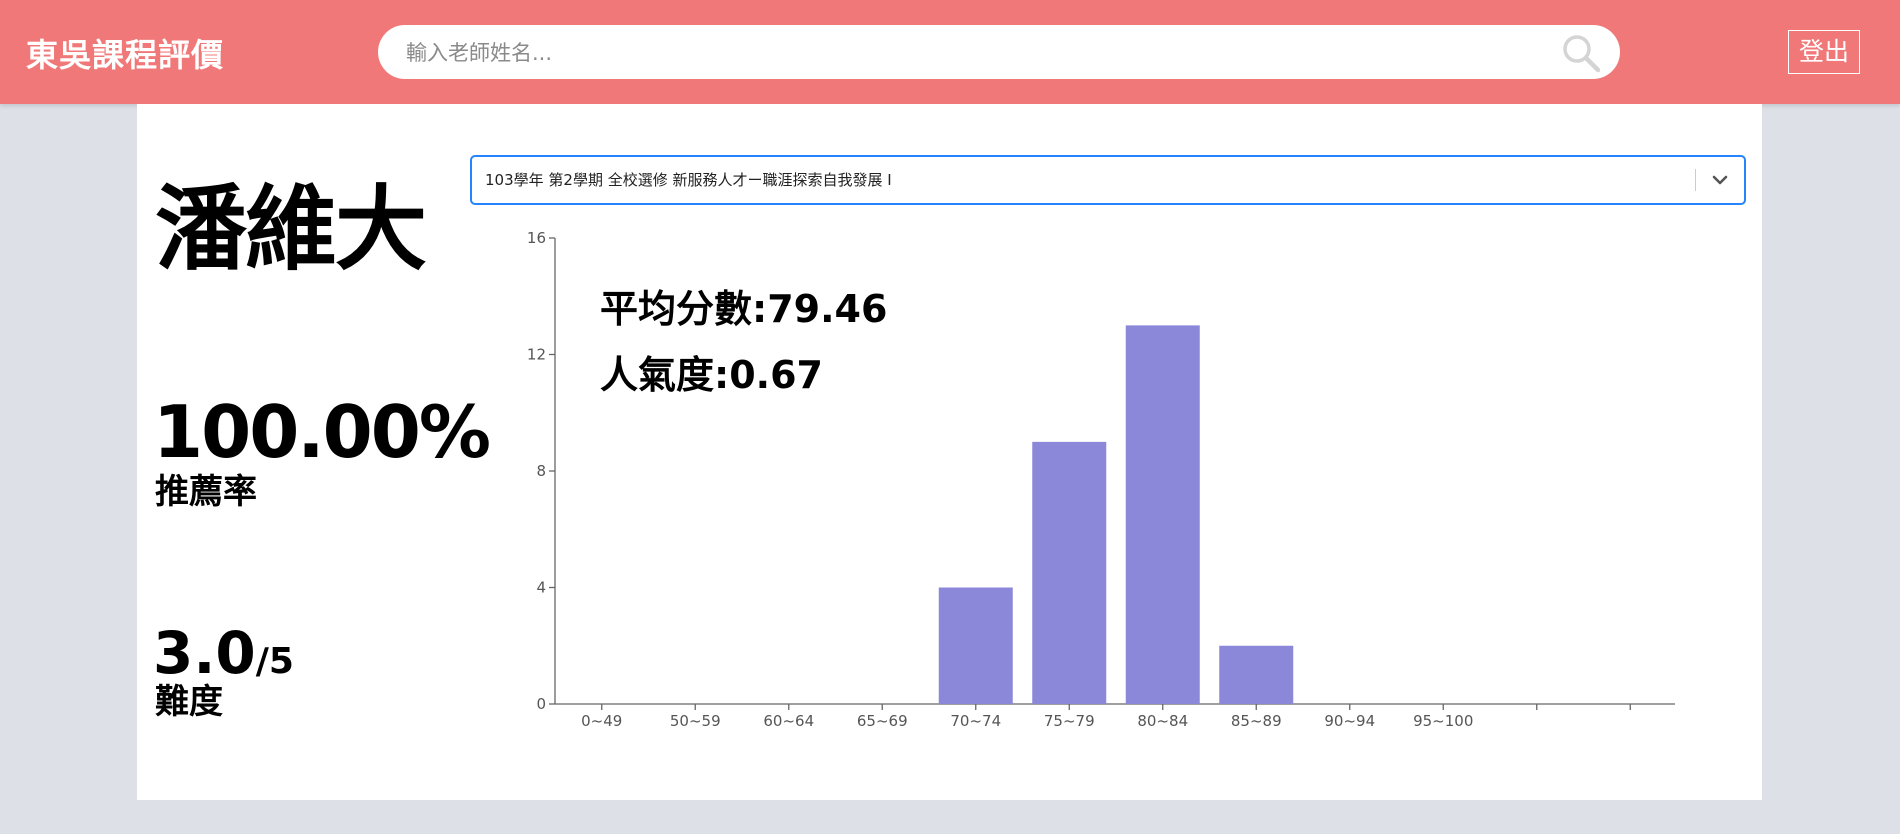 The height and width of the screenshot is (834, 1900). I want to click on x-tick-label: 95~100, so click(1443, 721).